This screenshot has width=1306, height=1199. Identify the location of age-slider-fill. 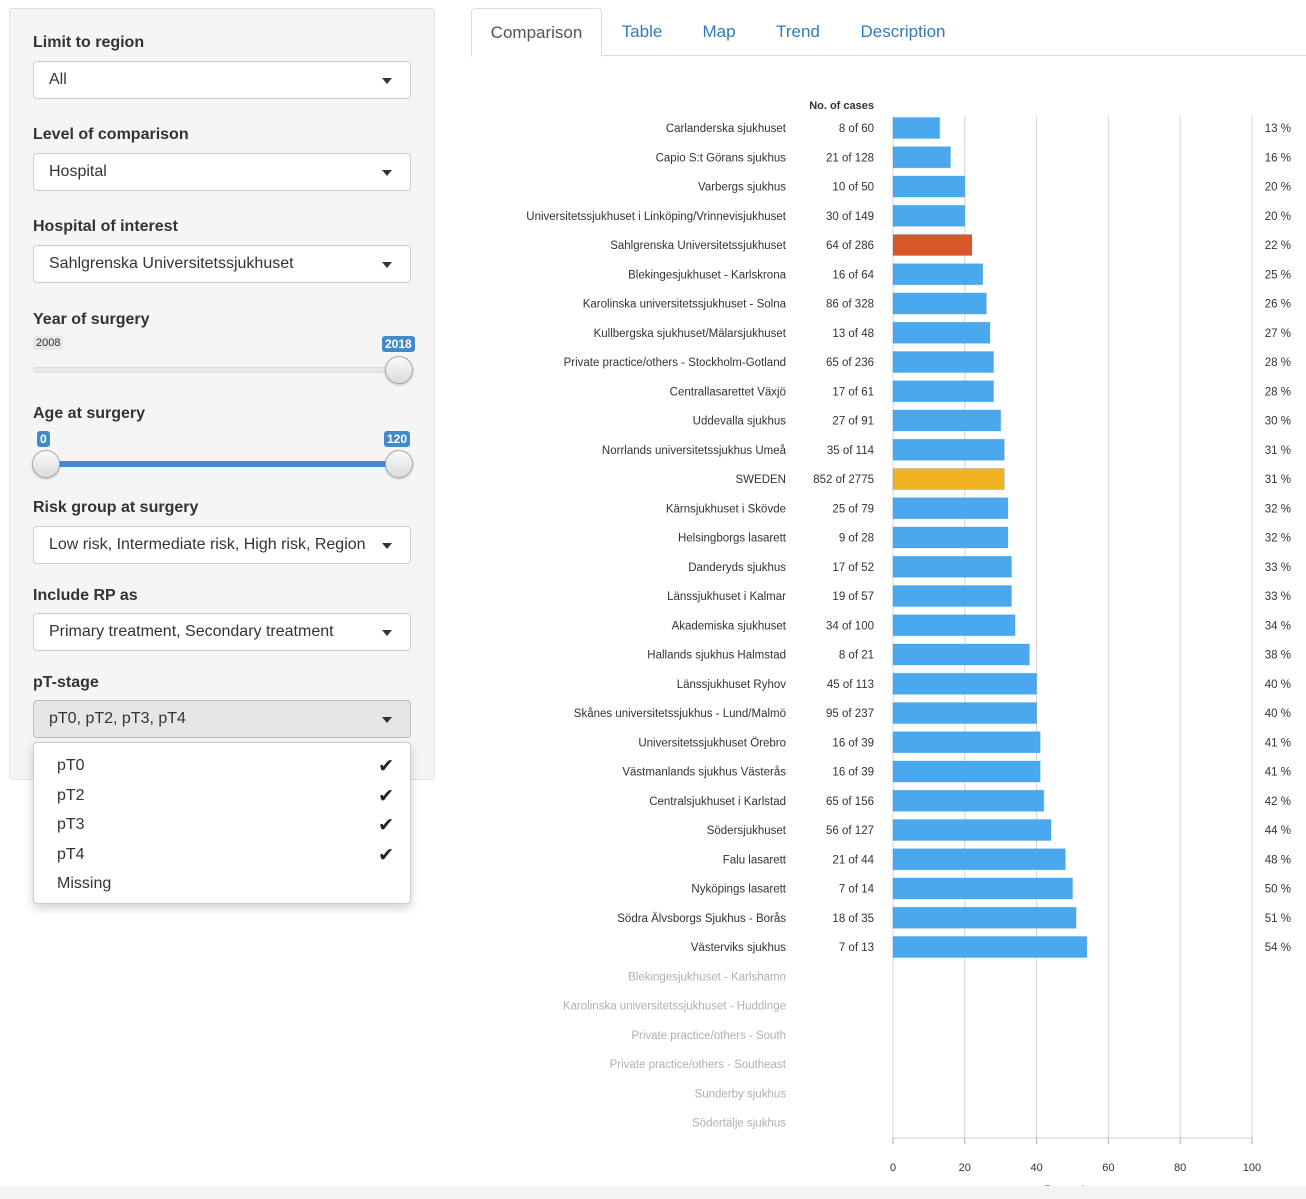
(222, 464).